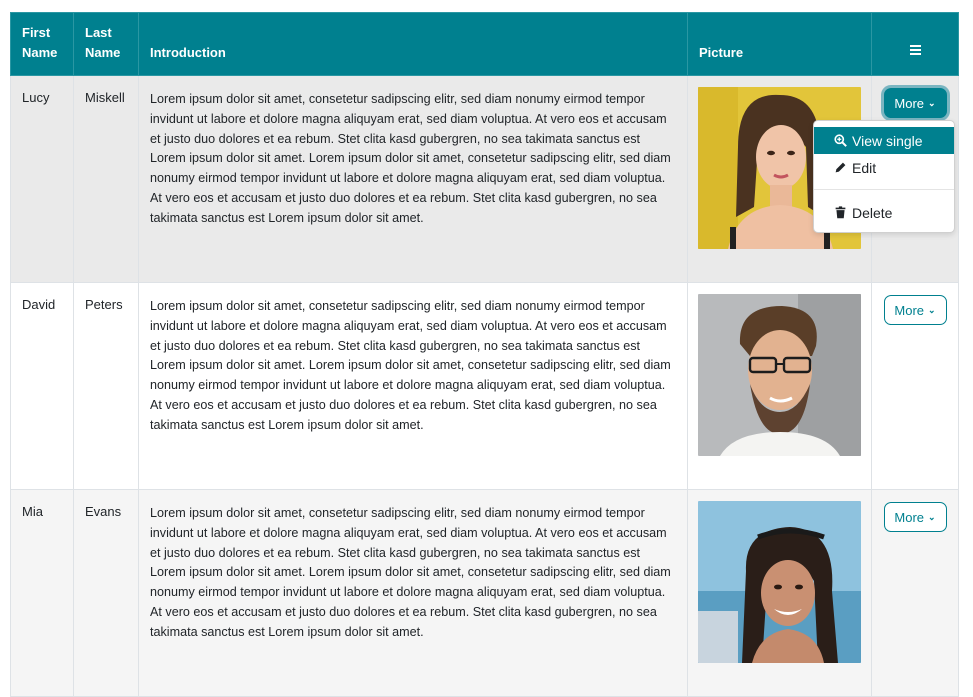 The height and width of the screenshot is (697, 973). I want to click on zoom-in-icon, so click(840, 140).